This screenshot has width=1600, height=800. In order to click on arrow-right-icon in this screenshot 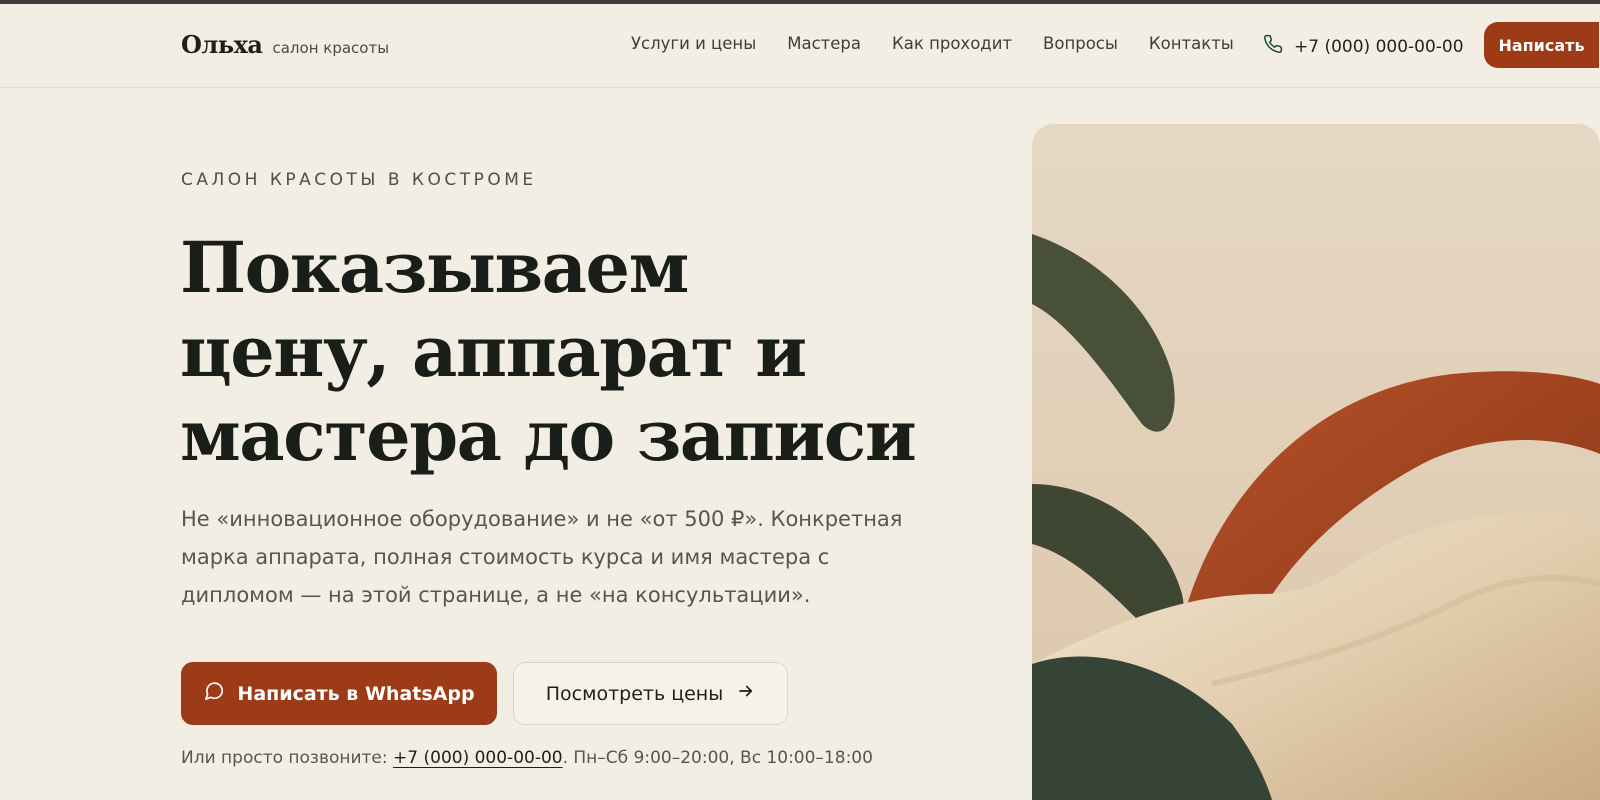, I will do `click(746, 693)`.